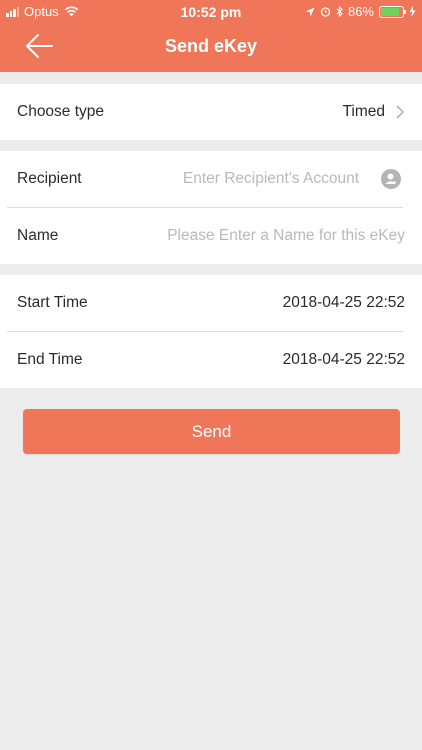 This screenshot has height=750, width=422. What do you see at coordinates (52, 302) in the screenshot?
I see `start-time-label: Start Time` at bounding box center [52, 302].